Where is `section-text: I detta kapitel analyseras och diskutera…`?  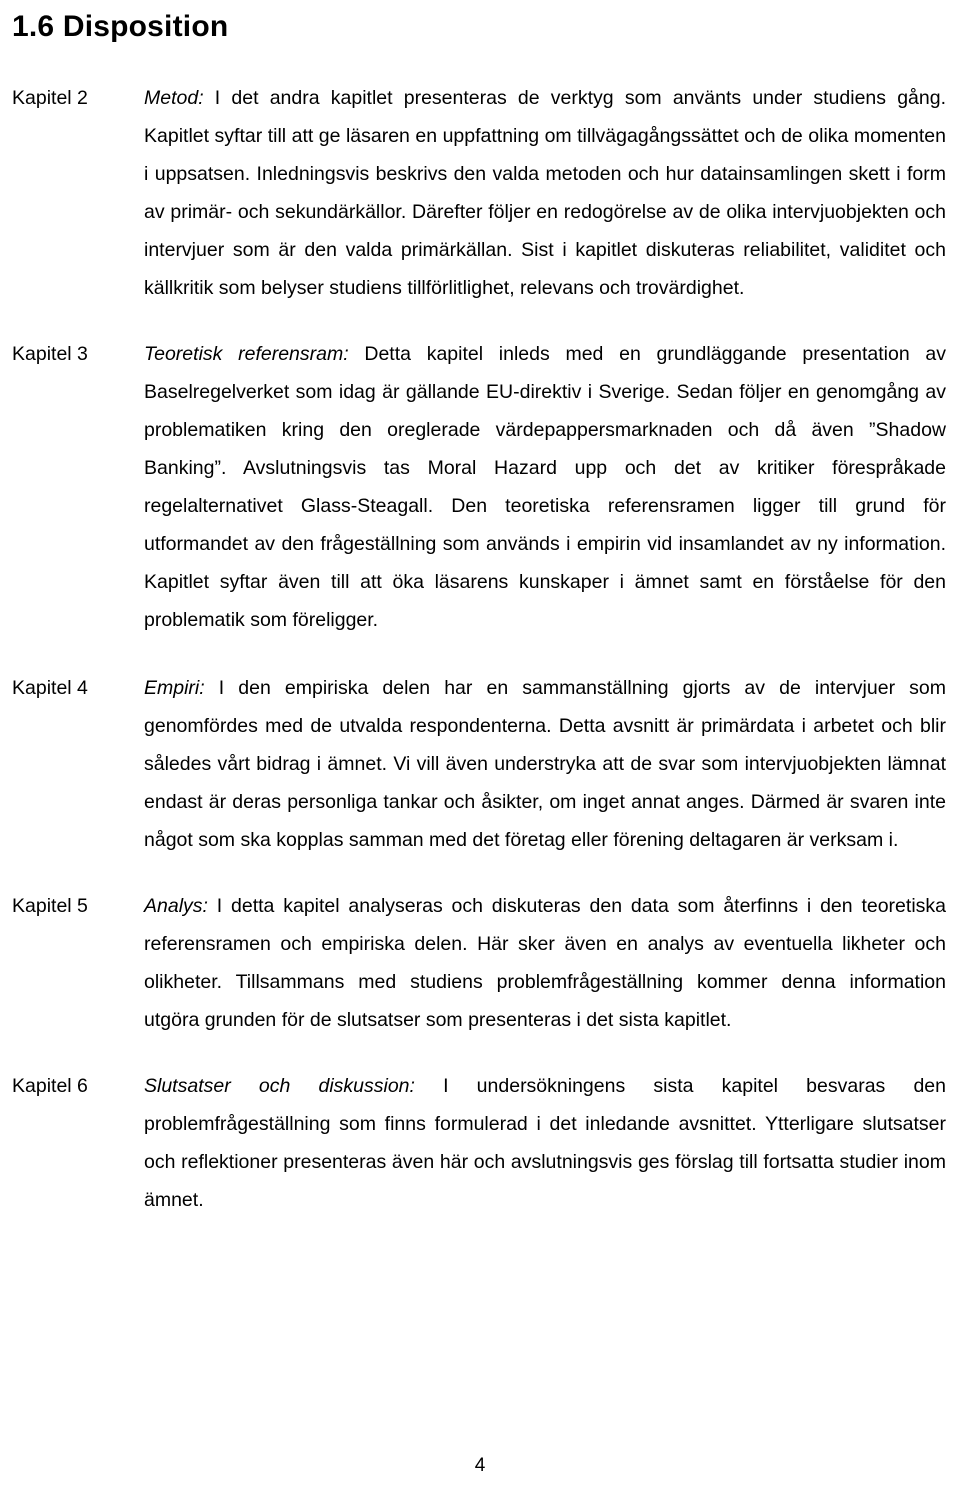
section-text: I detta kapitel analyseras och diskutera… is located at coordinates (545, 962).